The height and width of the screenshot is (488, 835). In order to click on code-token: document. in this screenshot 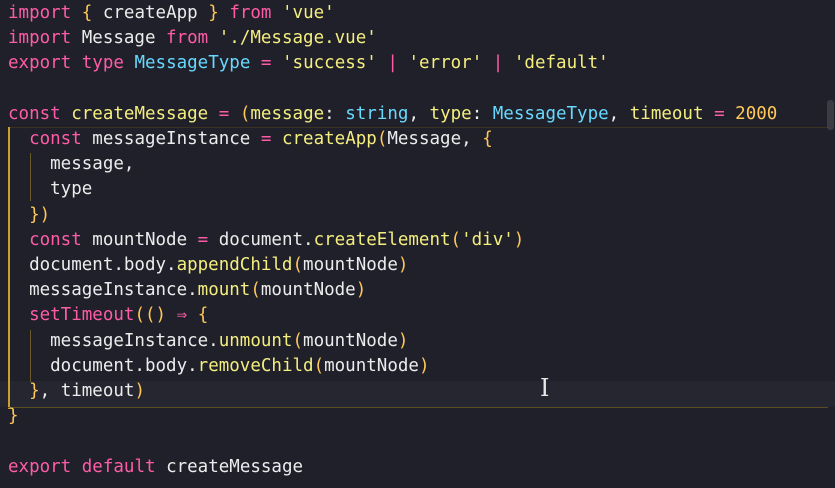, I will do `click(261, 239)`.